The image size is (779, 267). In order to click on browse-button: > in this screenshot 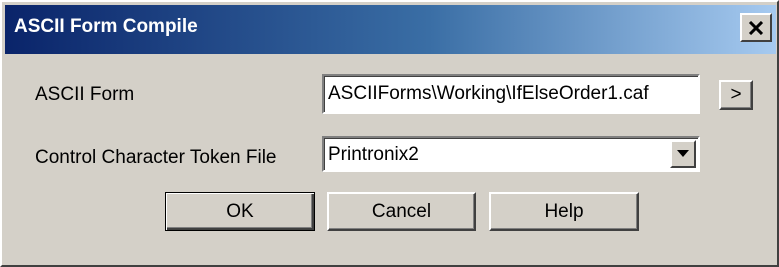, I will do `click(736, 95)`.